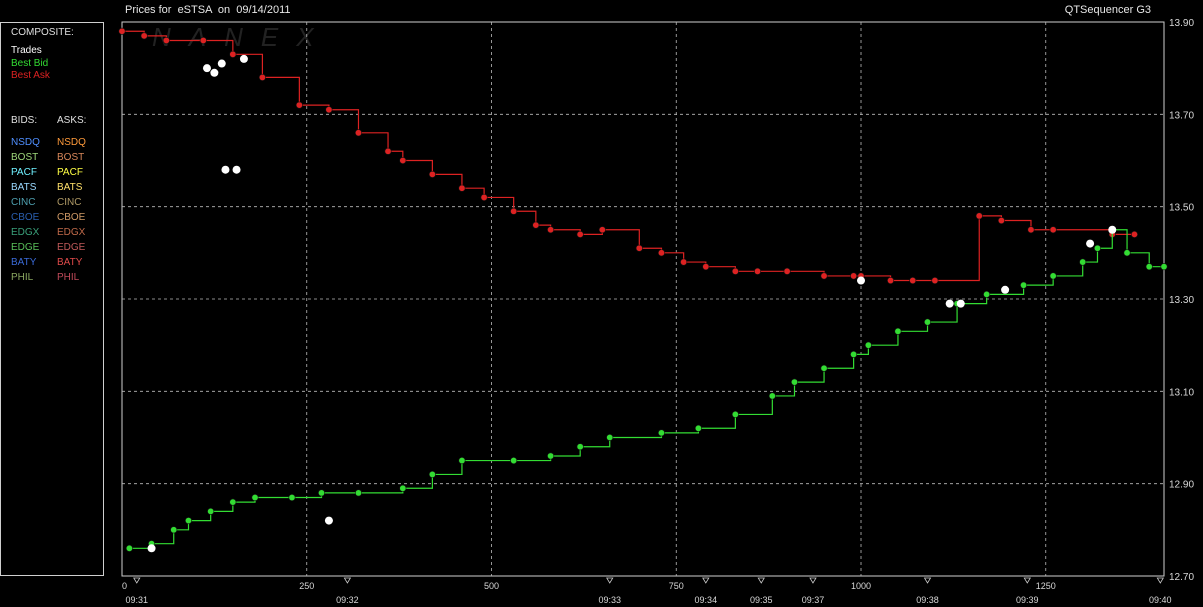 This screenshot has height=607, width=1203. Describe the element at coordinates (1160, 600) in the screenshot. I see `time-label-09:40: 09:40` at that location.